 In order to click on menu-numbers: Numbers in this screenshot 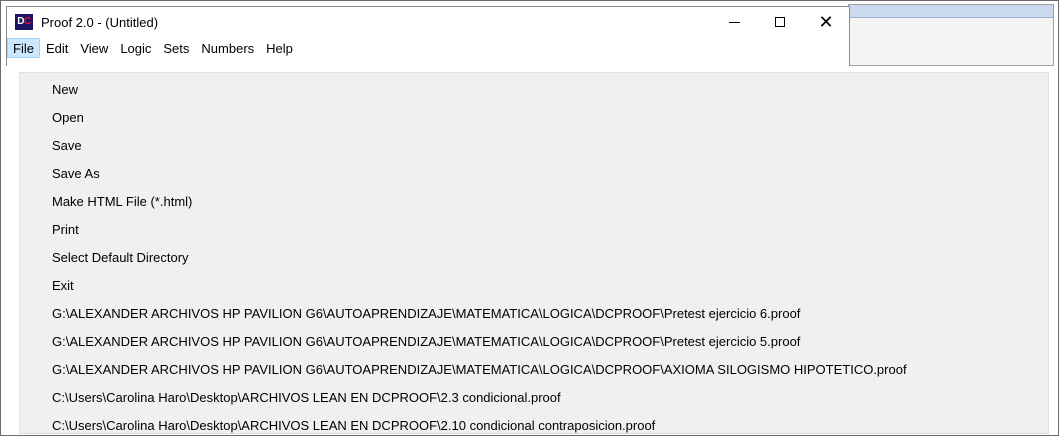, I will do `click(227, 48)`.